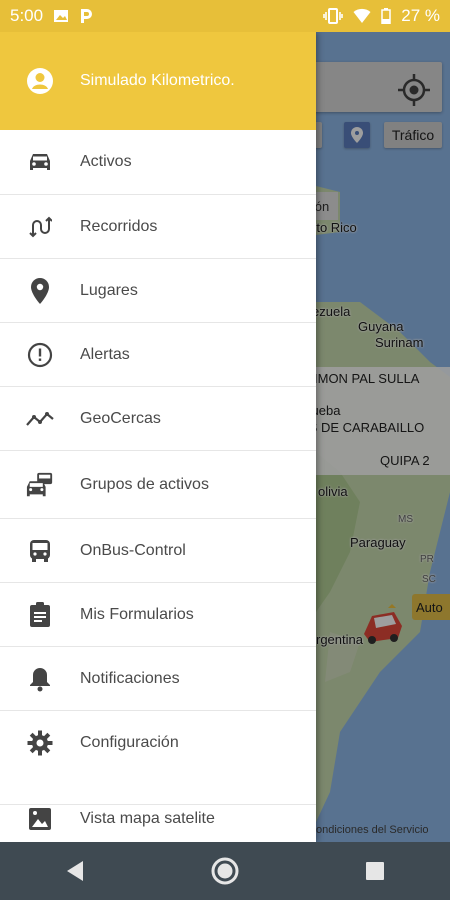 This screenshot has height=900, width=450. Describe the element at coordinates (40, 485) in the screenshot. I see `vehicle-group-icon` at that location.